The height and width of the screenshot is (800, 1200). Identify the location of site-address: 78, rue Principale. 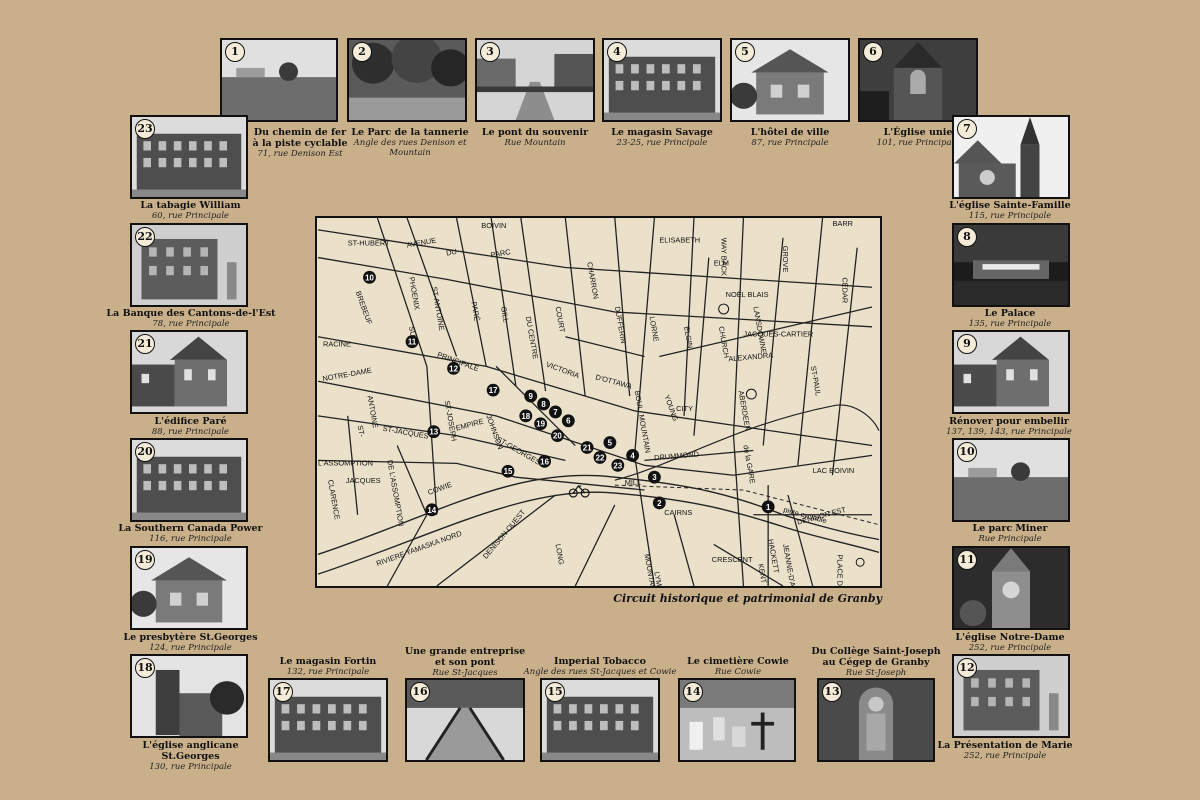
(191, 324).